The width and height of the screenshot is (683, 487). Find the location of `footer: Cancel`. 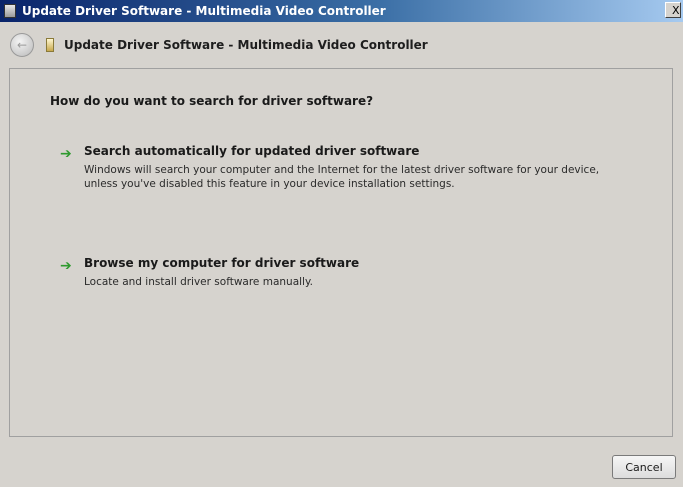

footer: Cancel is located at coordinates (341, 462).